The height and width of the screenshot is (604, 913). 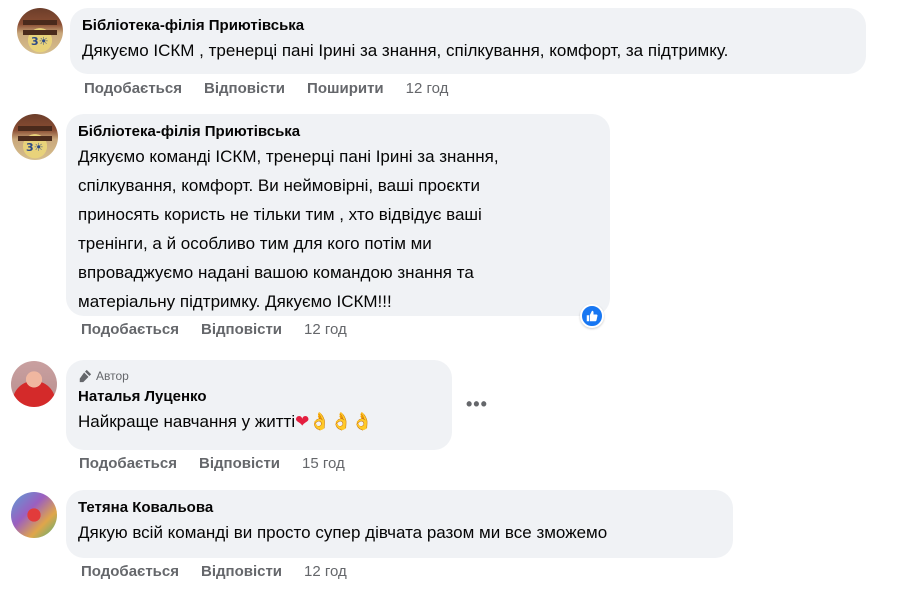 What do you see at coordinates (112, 376) in the screenshot?
I see `author-badge-label: Автор` at bounding box center [112, 376].